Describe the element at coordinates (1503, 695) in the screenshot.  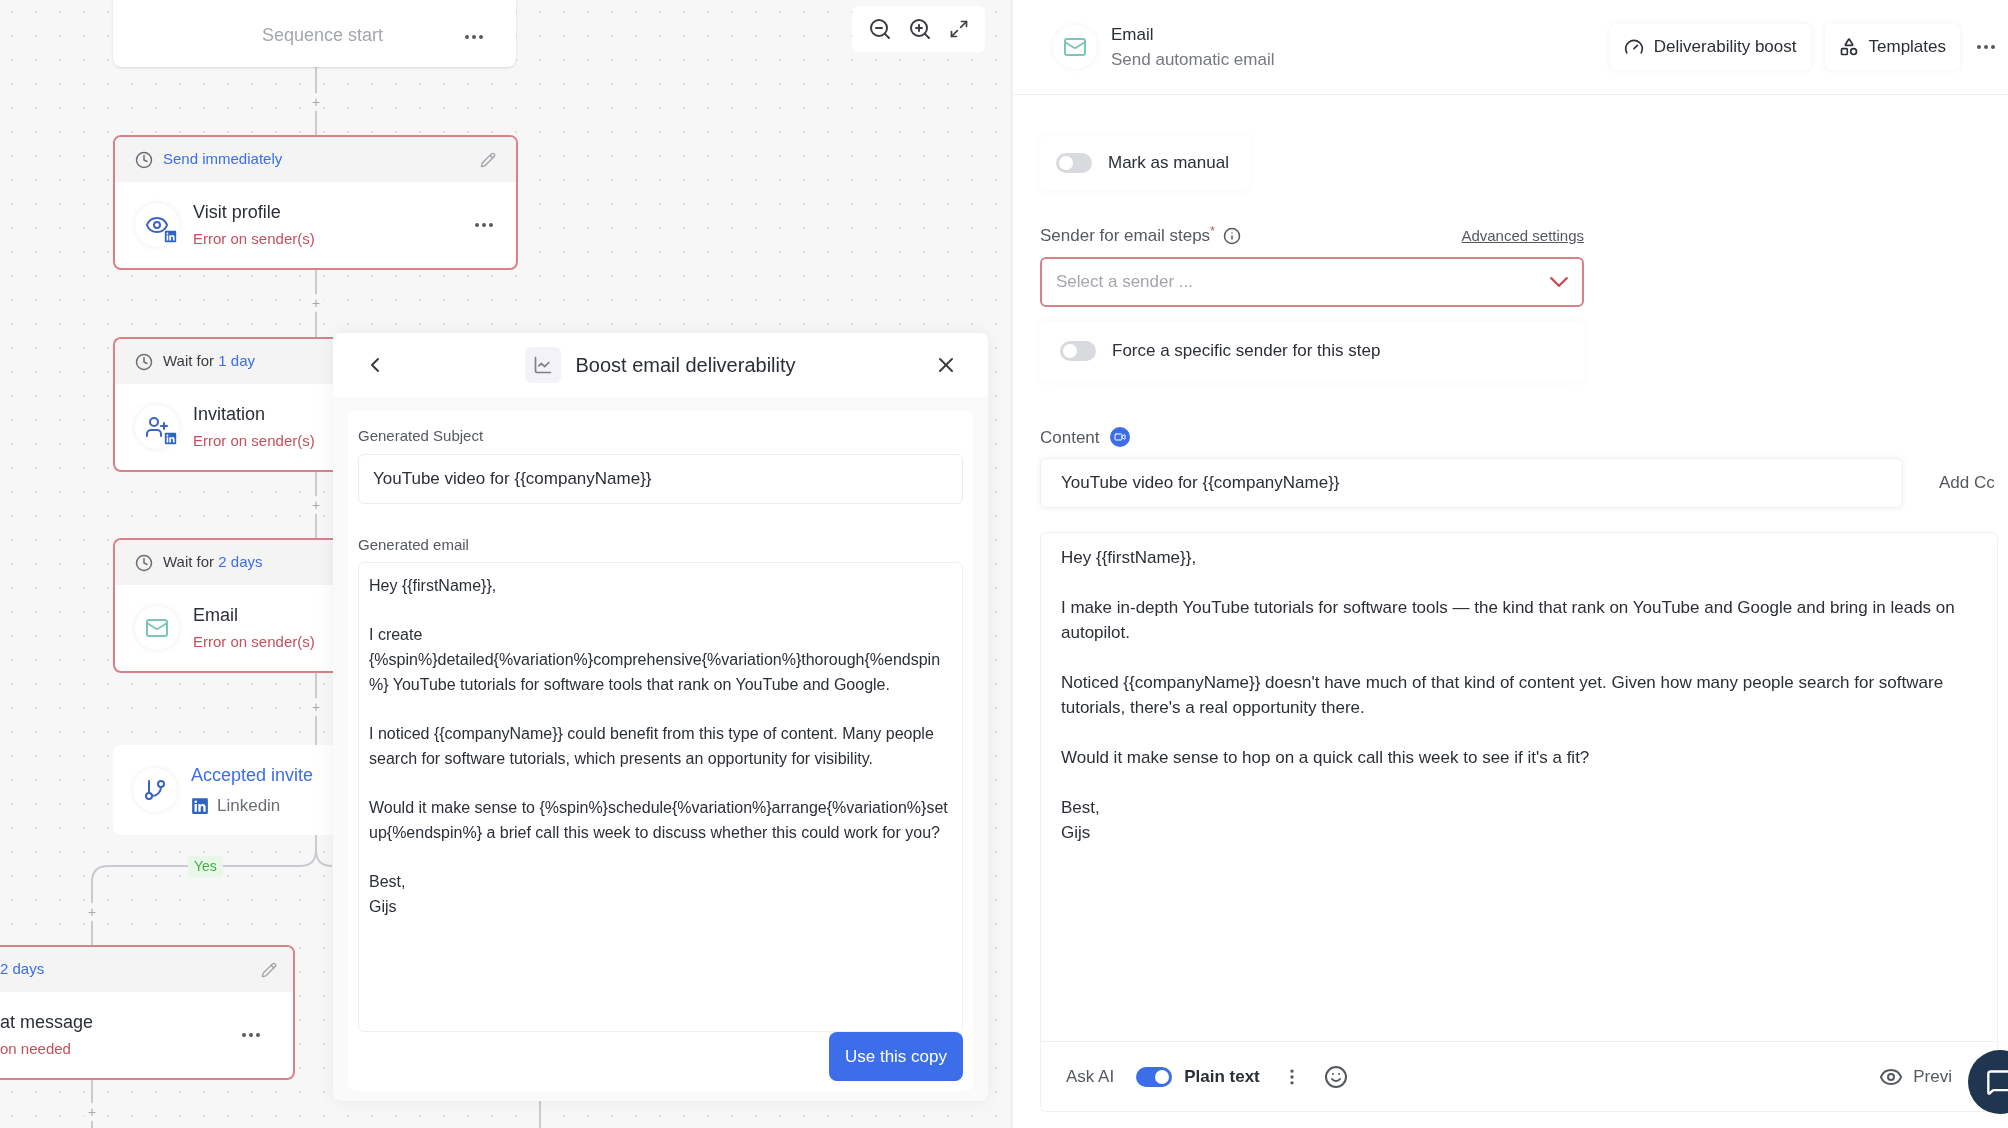
I see `email-paragraph: Noticed {{companyName}} doesn't have much of that kind of content yet. Given how many people search for software tutorials, there's a real opportunity there.` at that location.